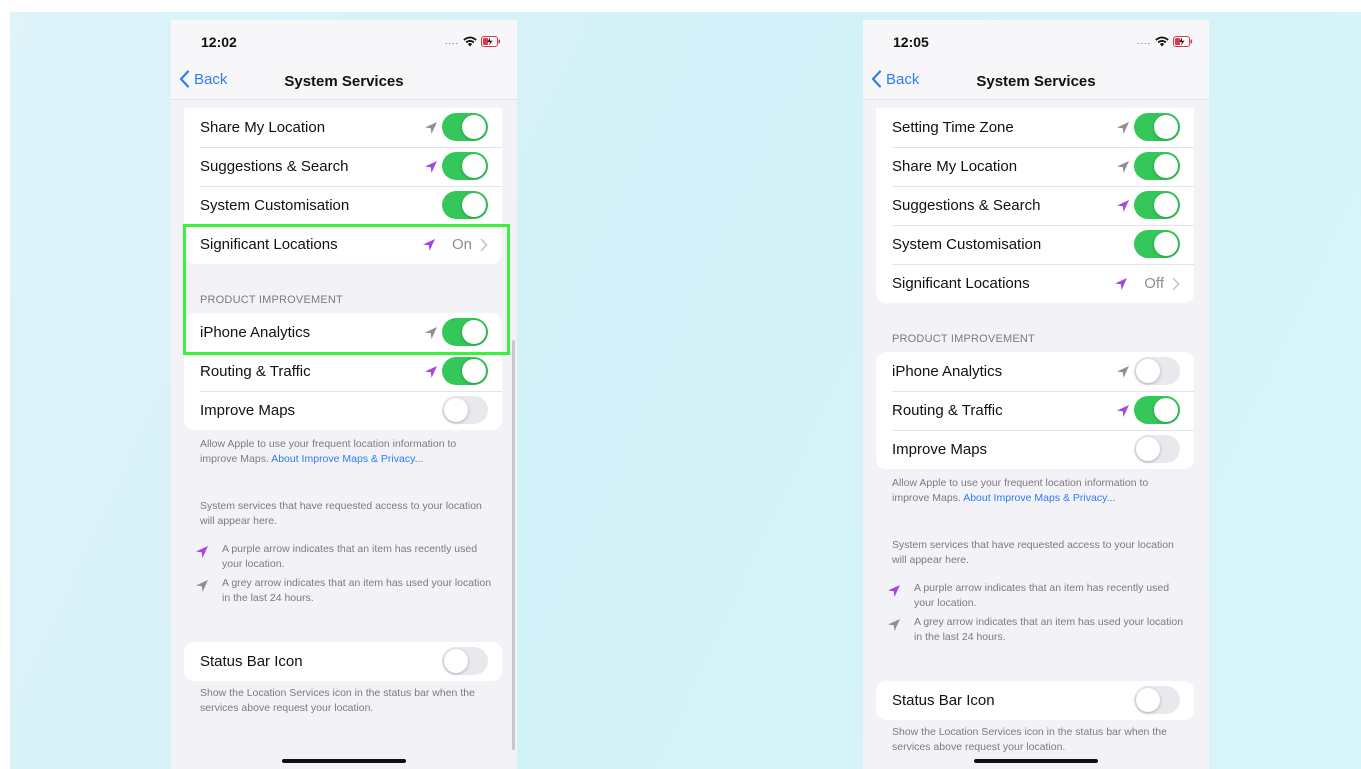 The height and width of the screenshot is (769, 1361). Describe the element at coordinates (911, 42) in the screenshot. I see `status-time: 12:05` at that location.